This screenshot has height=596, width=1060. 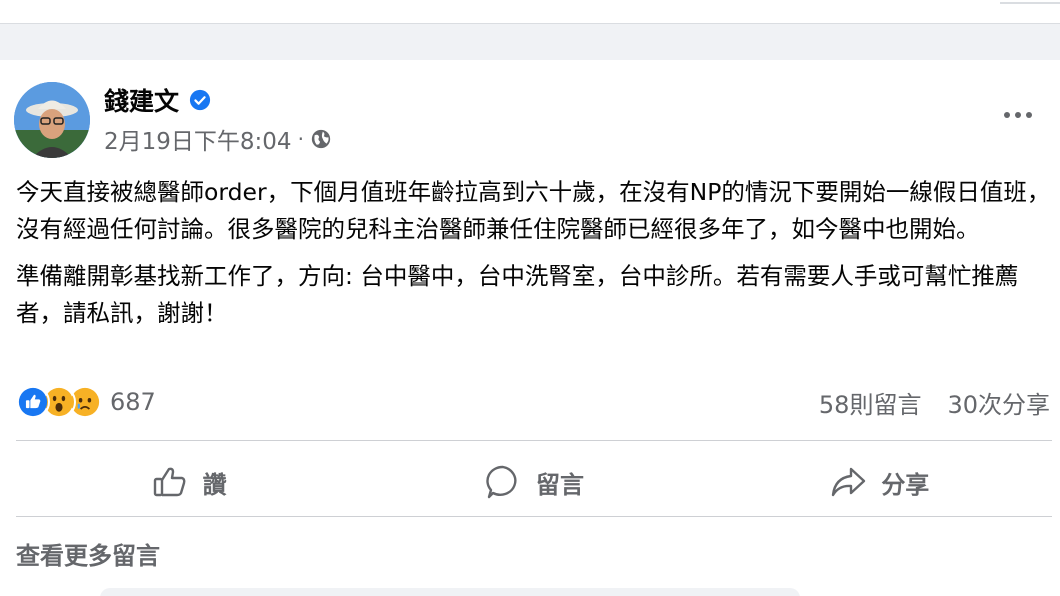 I want to click on shares-count: 30次分享, so click(x=998, y=402).